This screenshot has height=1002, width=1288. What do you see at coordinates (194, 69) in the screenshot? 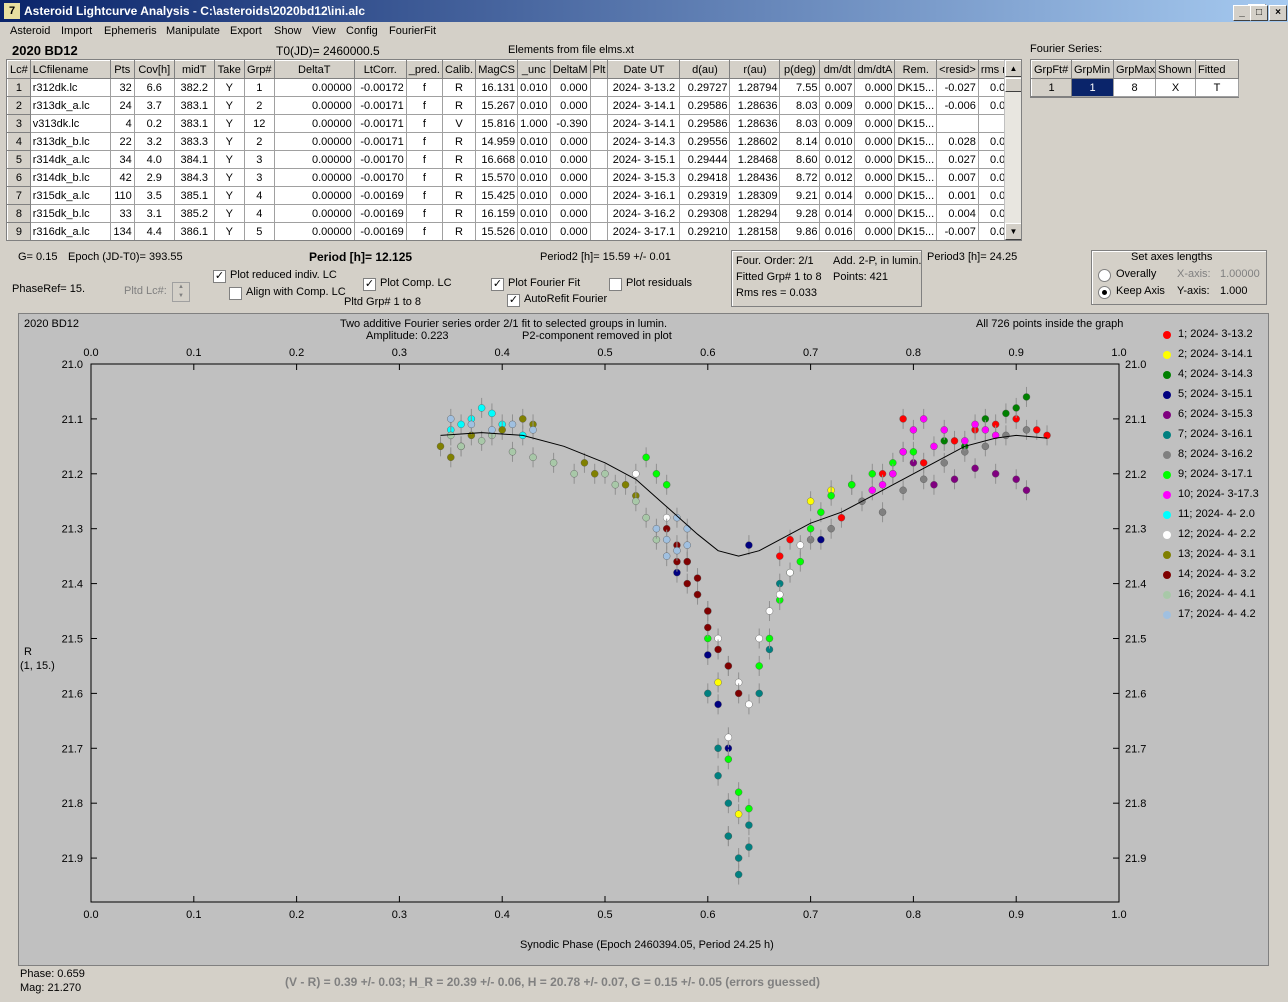
I see `column-header: midT` at bounding box center [194, 69].